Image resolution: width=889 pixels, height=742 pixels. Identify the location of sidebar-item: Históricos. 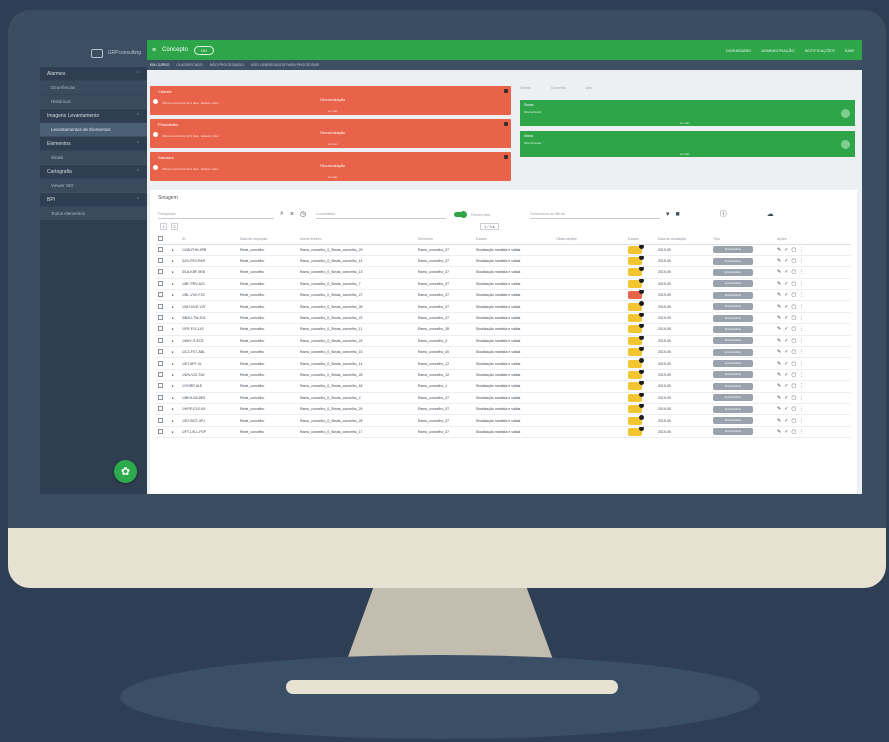
(93, 101).